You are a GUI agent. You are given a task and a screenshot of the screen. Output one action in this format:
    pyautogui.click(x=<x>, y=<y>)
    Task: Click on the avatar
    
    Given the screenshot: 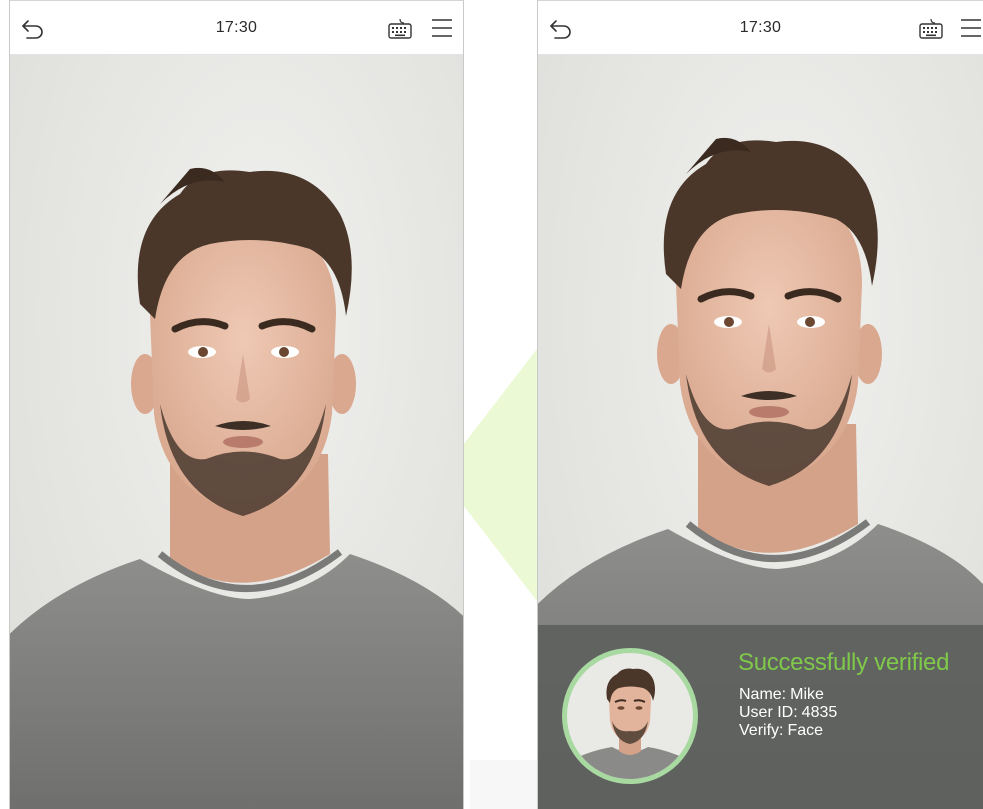 What is the action you would take?
    pyautogui.click(x=630, y=716)
    